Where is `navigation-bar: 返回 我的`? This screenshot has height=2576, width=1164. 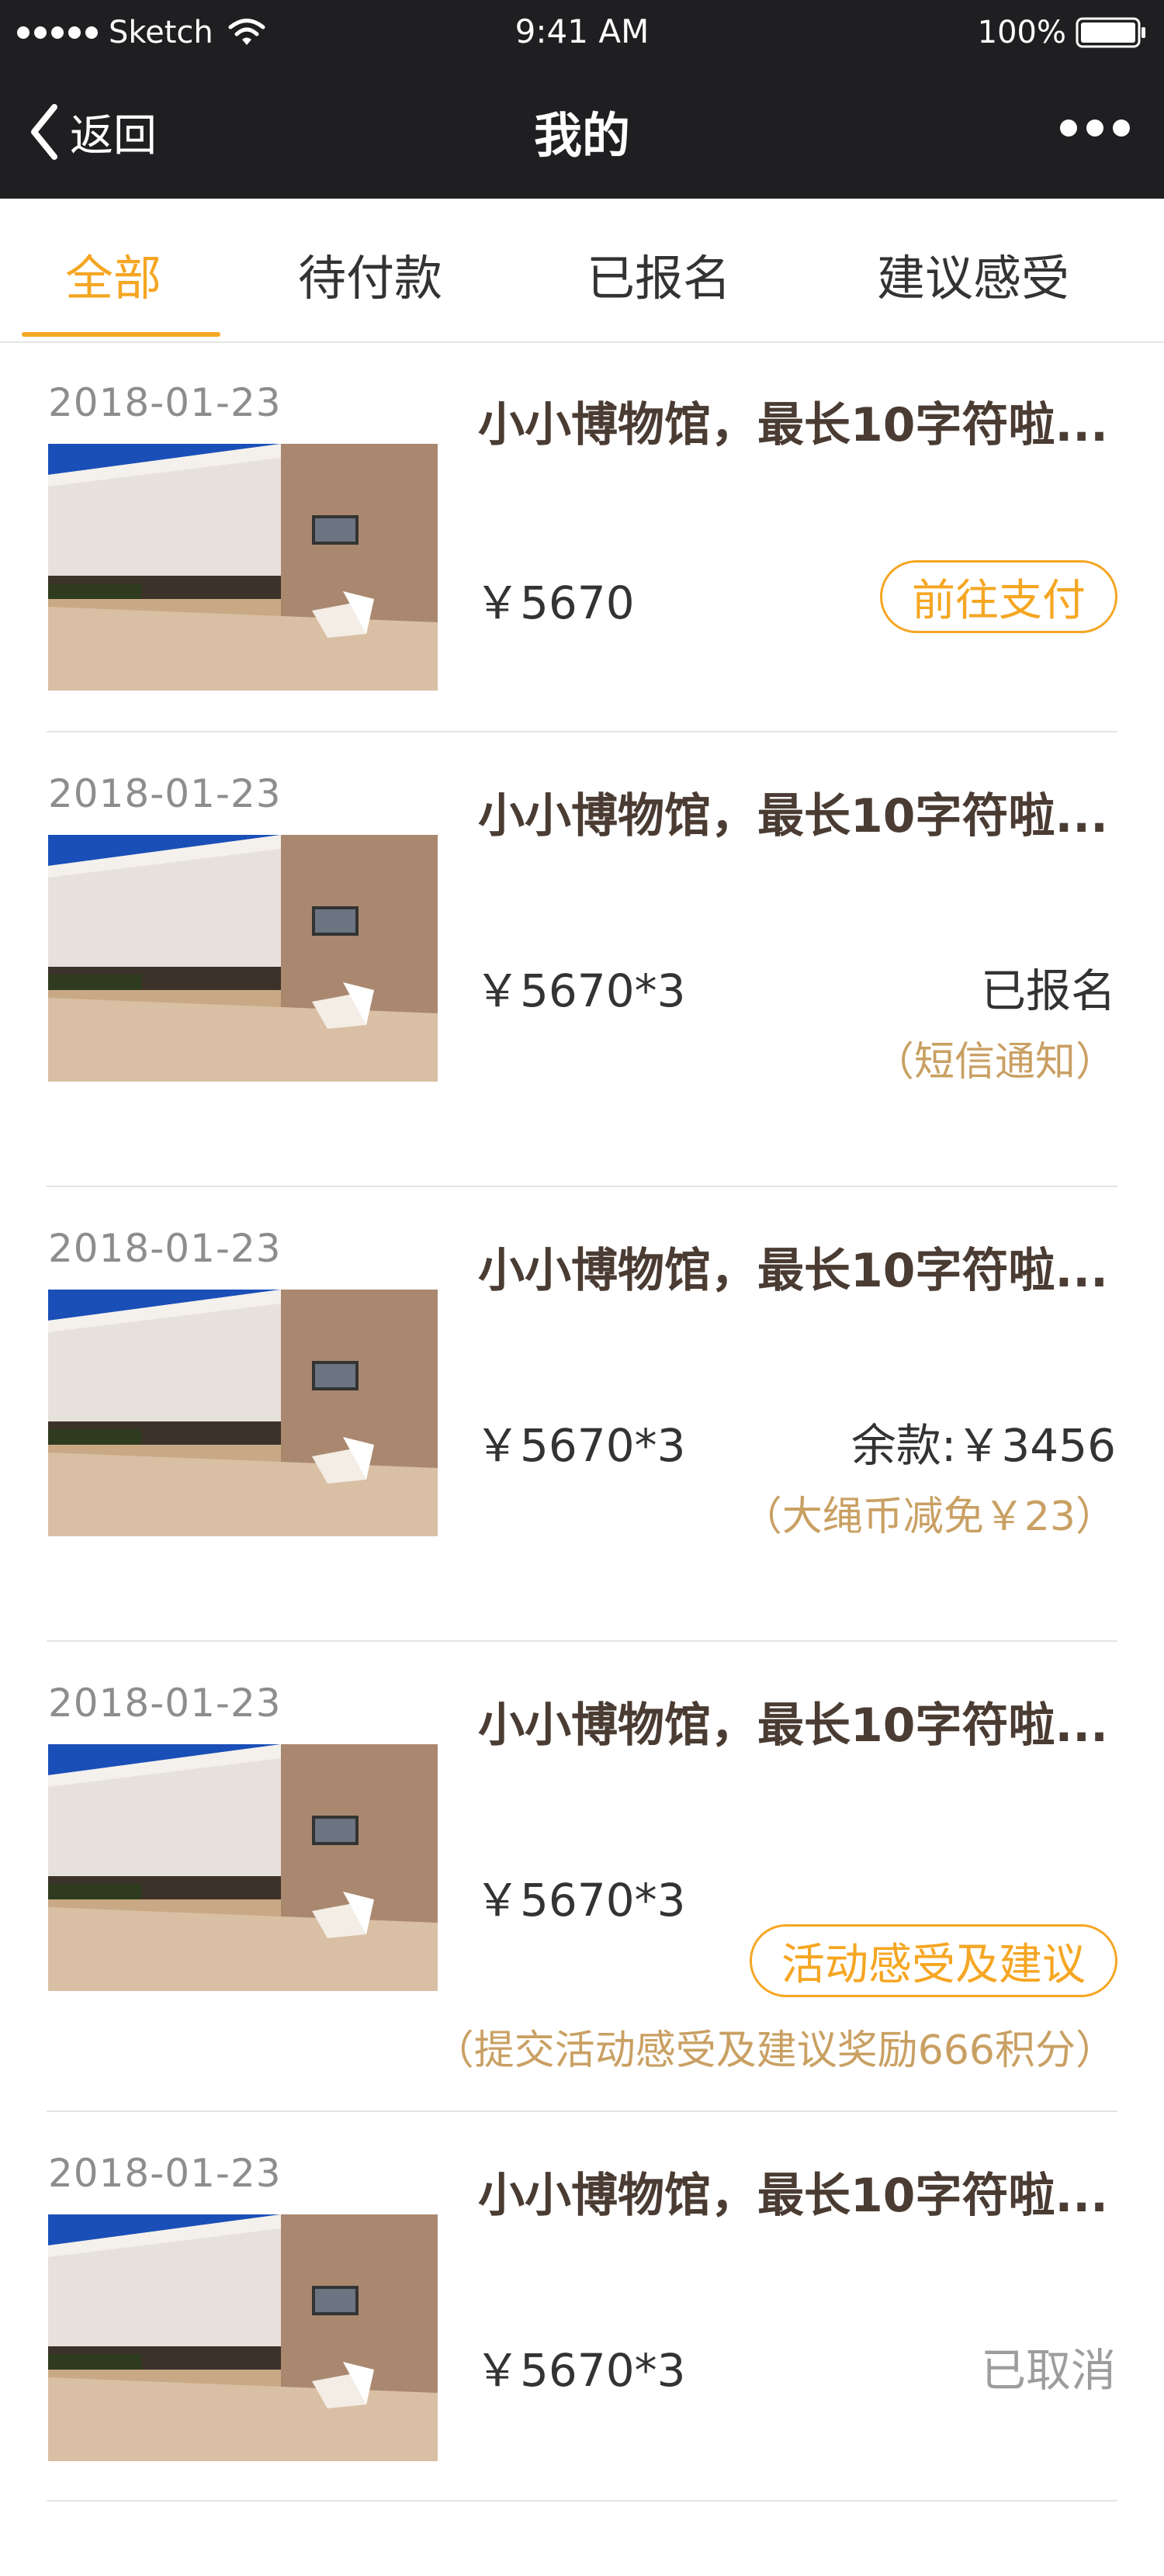
navigation-bar: 返回 我的 is located at coordinates (582, 132).